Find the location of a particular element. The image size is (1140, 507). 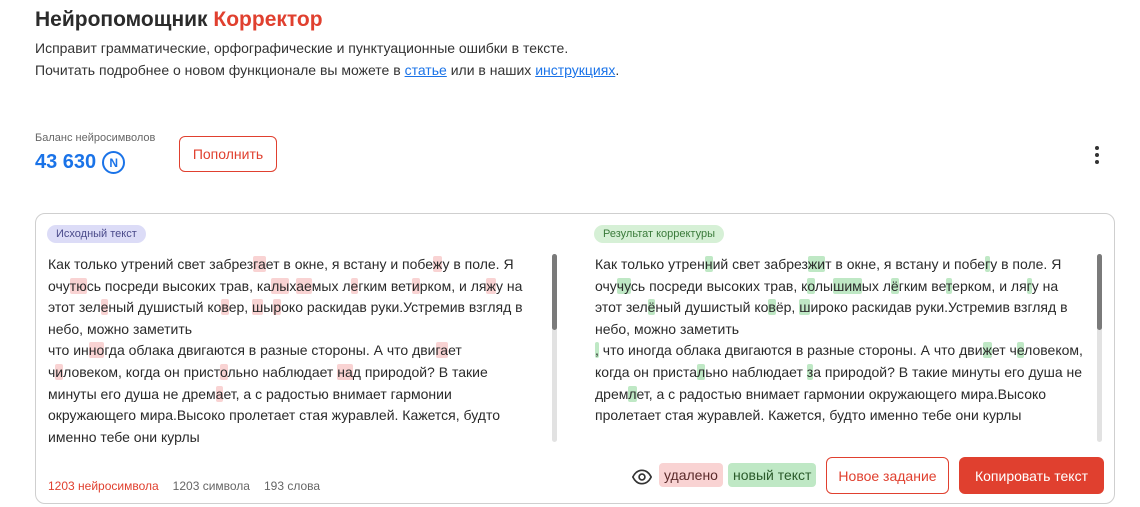

more-options-icon is located at coordinates (1097, 155).